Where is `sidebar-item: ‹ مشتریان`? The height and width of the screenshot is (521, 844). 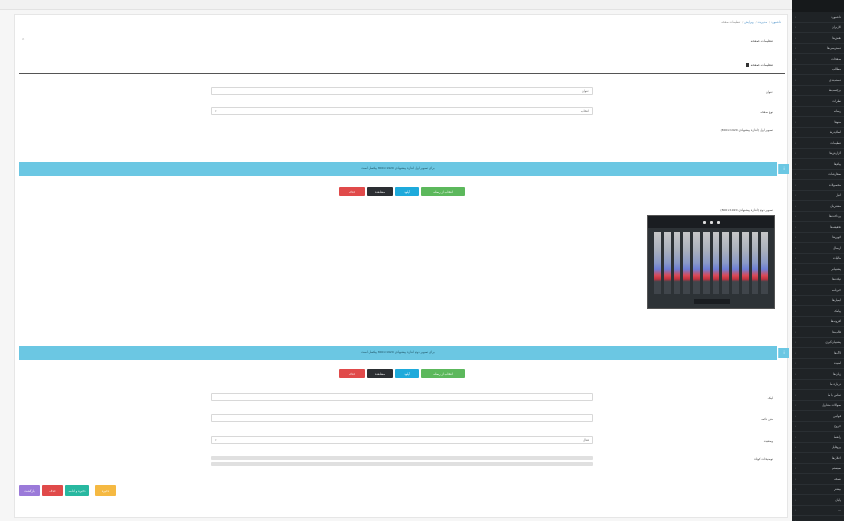
sidebar-item: ‹ مشتریان is located at coordinates (818, 206).